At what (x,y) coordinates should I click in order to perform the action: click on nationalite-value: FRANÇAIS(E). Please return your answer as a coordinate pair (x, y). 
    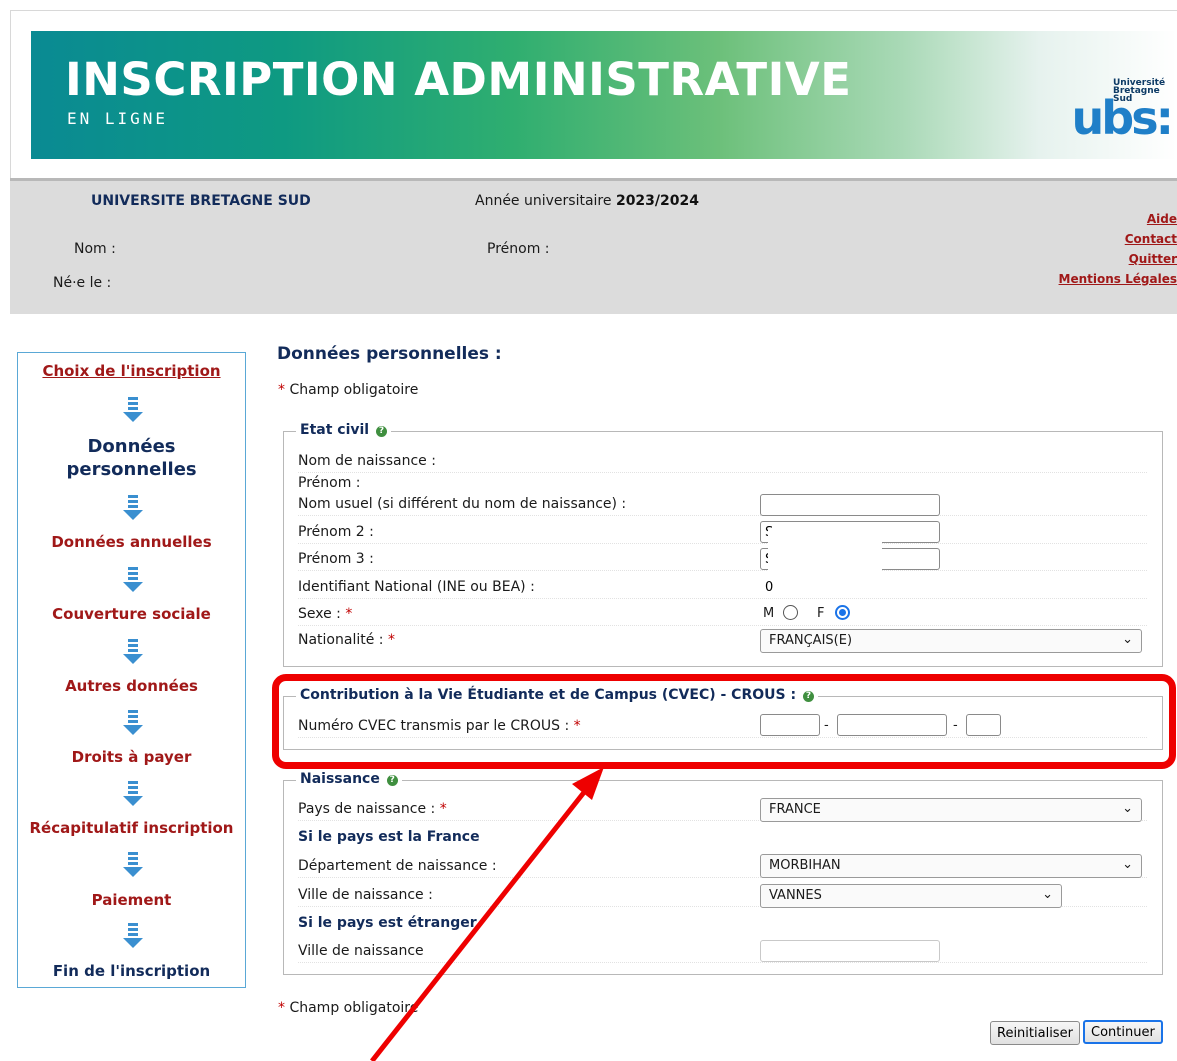
    Looking at the image, I should click on (811, 640).